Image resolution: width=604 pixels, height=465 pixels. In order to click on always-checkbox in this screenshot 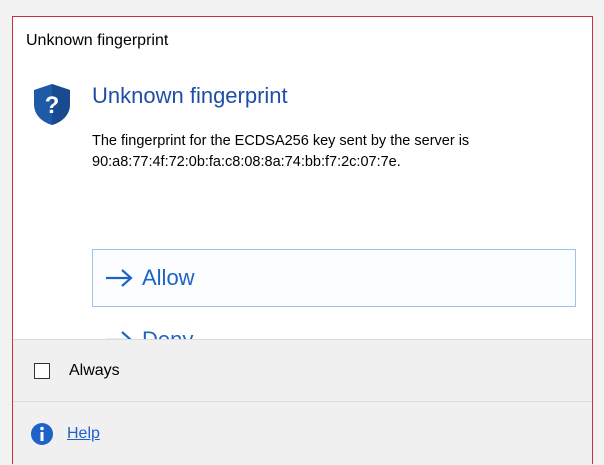, I will do `click(42, 370)`.